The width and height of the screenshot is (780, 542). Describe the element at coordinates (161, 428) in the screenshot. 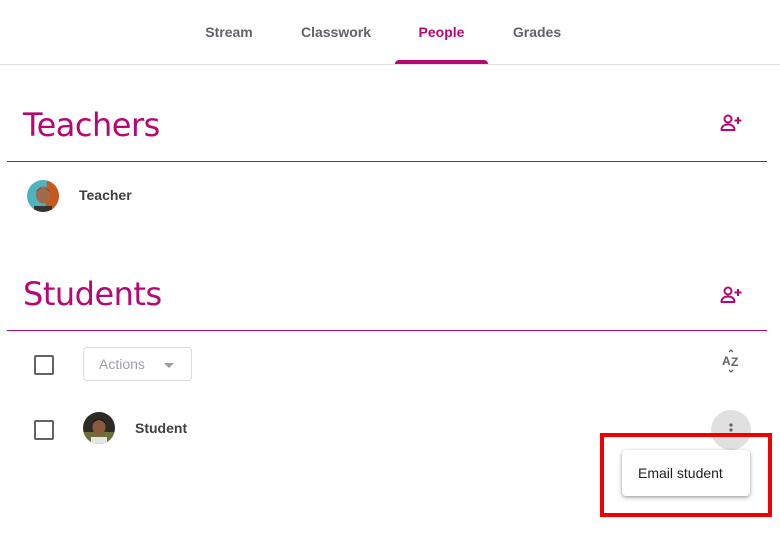

I see `student-name: Student` at that location.